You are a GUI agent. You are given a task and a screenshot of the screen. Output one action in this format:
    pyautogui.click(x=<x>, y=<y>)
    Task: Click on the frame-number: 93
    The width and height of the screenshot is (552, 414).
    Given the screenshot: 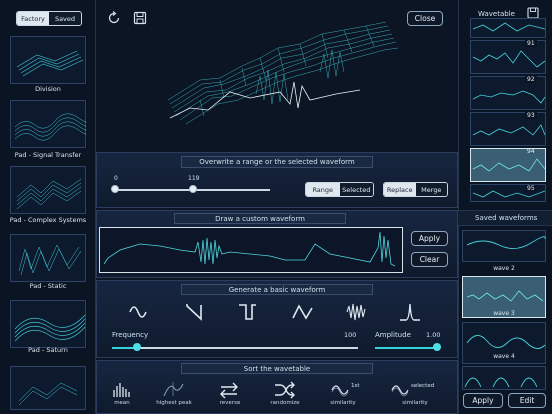 What is the action you would take?
    pyautogui.click(x=531, y=115)
    